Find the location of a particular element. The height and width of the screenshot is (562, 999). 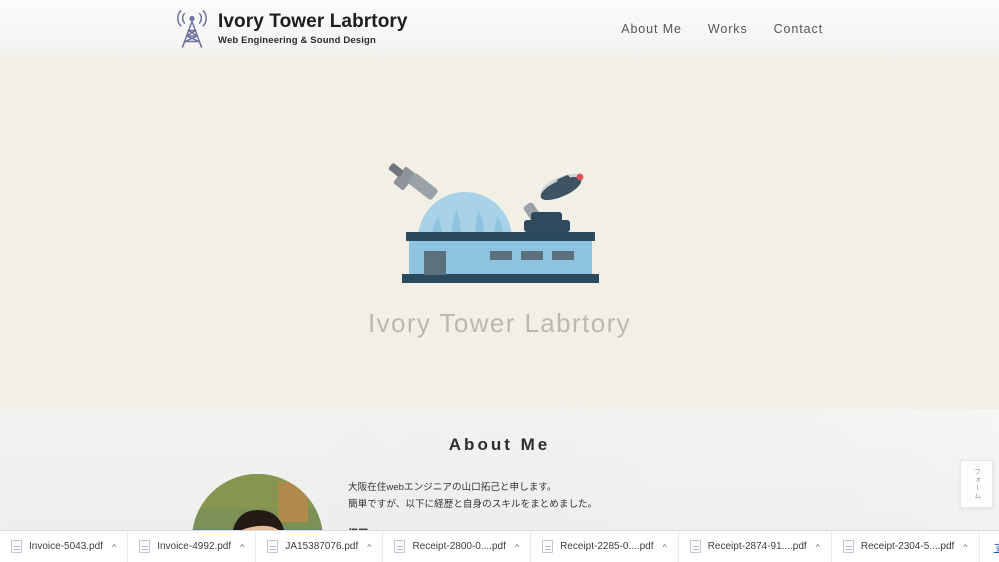

nav-item-about-me: About Me is located at coordinates (651, 29).